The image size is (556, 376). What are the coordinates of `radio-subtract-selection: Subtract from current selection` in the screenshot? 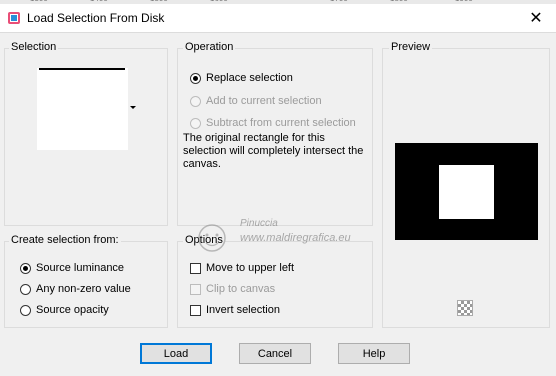 It's located at (273, 123).